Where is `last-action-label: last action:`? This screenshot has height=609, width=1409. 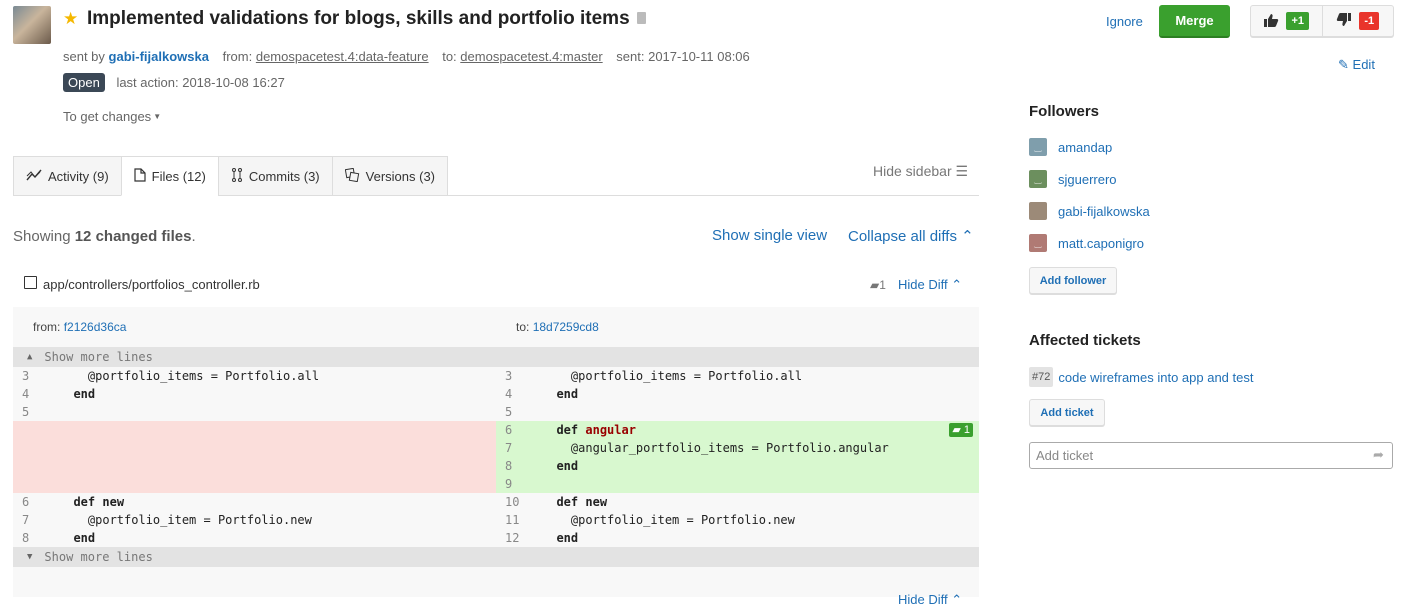
last-action-label: last action: is located at coordinates (147, 82).